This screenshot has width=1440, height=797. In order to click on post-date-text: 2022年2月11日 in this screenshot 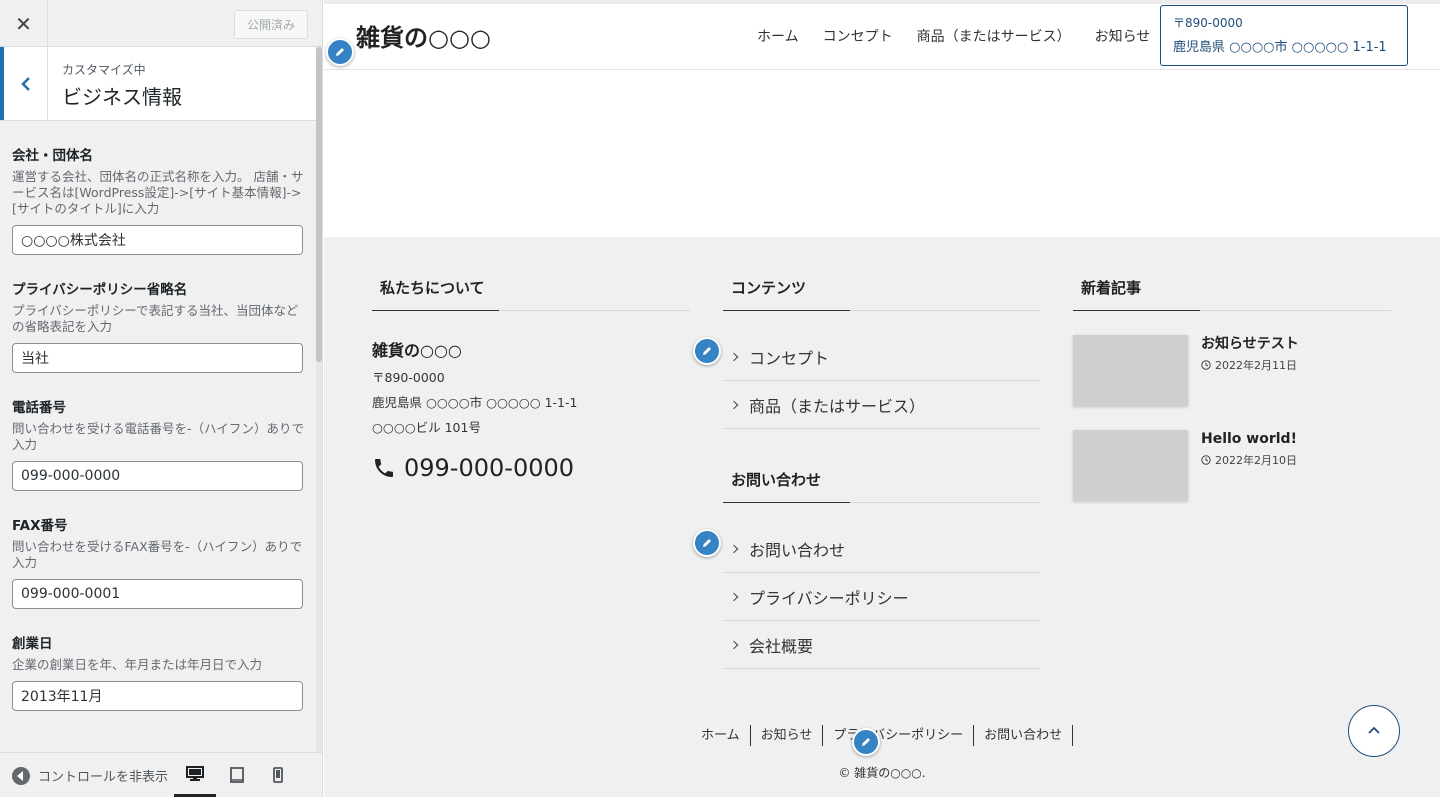, I will do `click(1256, 365)`.